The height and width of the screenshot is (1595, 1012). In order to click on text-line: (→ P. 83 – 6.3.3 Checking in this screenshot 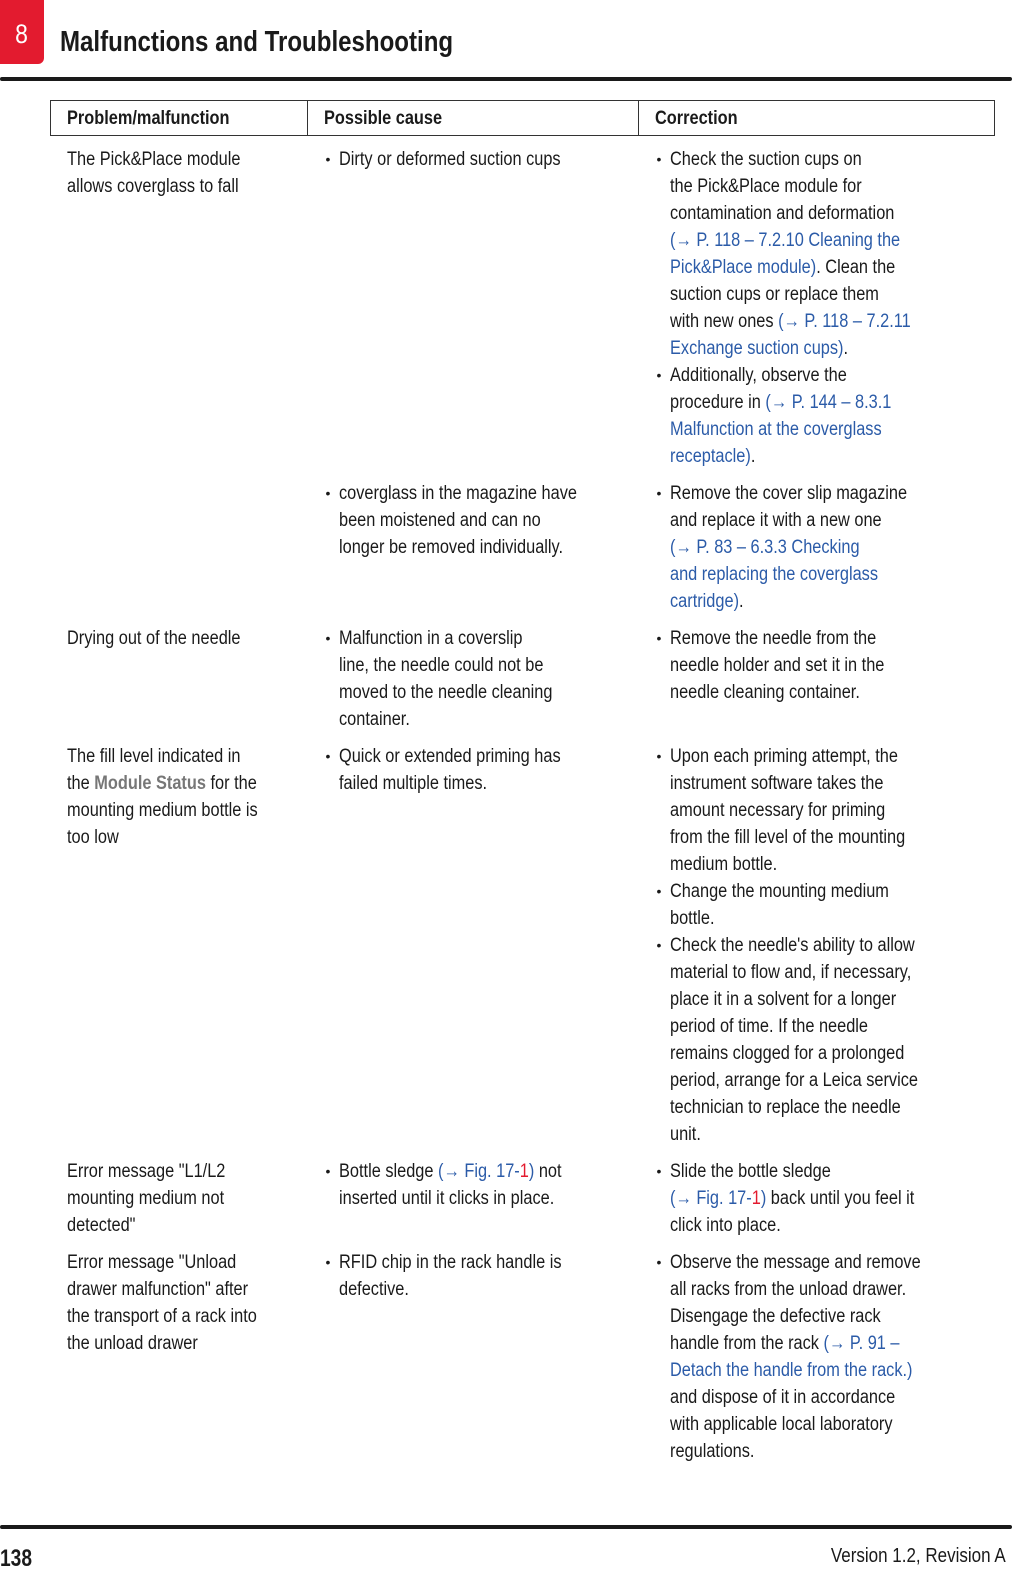, I will do `click(765, 547)`.